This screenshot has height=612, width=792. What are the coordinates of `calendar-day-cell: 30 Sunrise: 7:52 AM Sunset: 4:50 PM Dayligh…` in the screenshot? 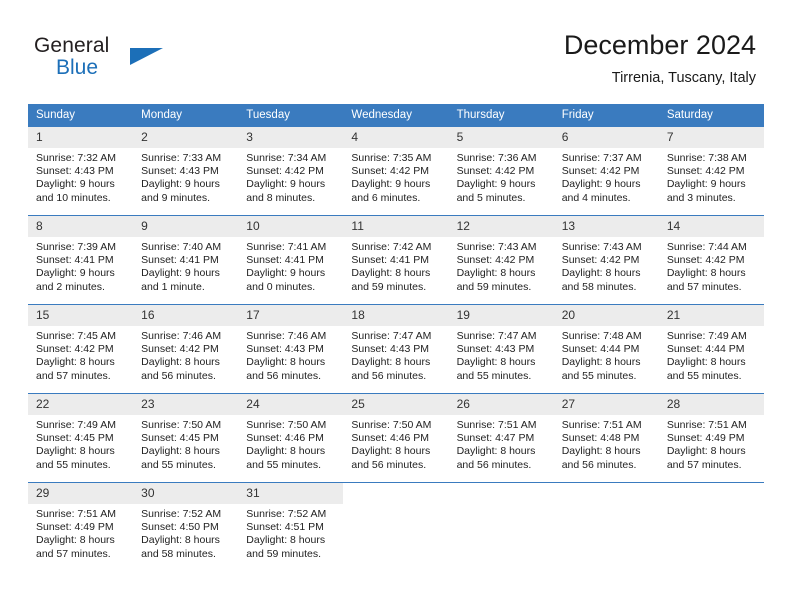 It's located at (186, 526).